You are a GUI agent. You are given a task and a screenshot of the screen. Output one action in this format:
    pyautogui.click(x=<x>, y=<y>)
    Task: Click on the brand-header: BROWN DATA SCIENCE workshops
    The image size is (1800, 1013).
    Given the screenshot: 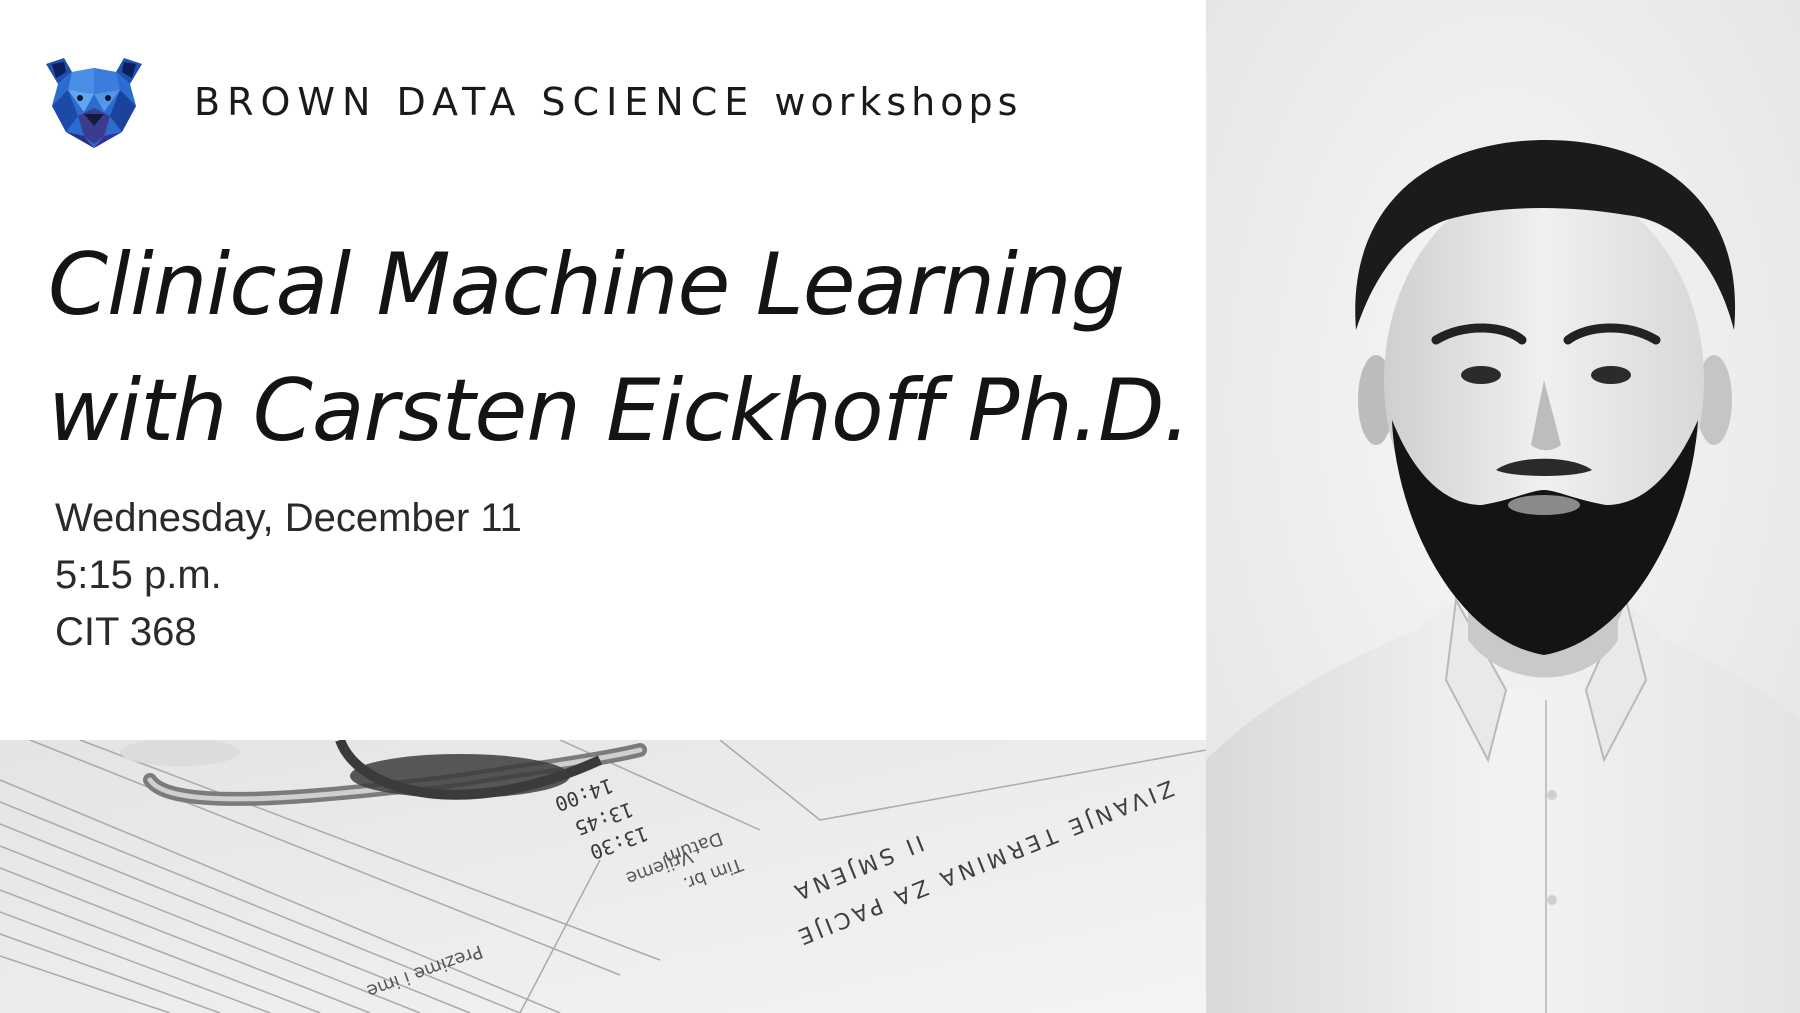 What is the action you would take?
    pyautogui.click(x=530, y=102)
    